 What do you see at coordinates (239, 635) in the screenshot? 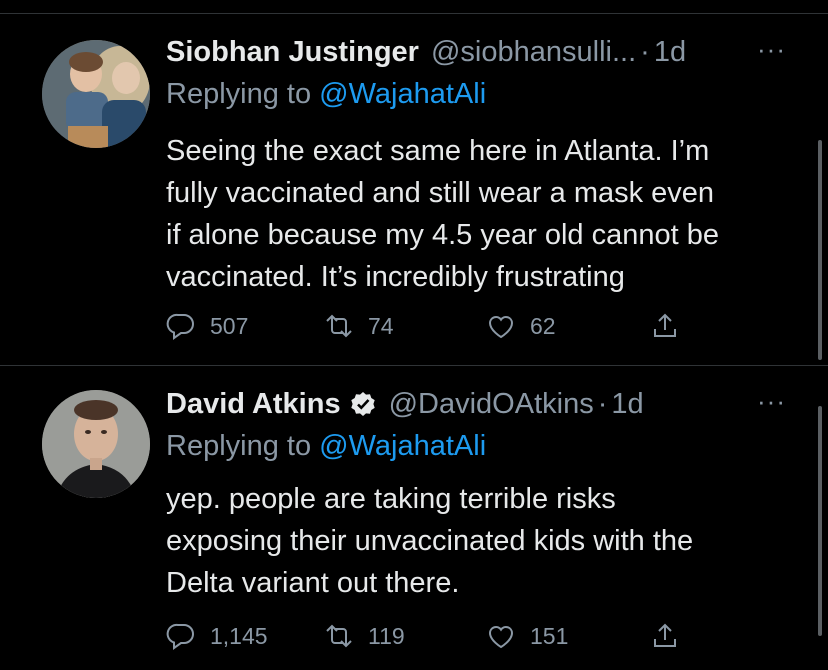
I see `reply-count: 1,145` at bounding box center [239, 635].